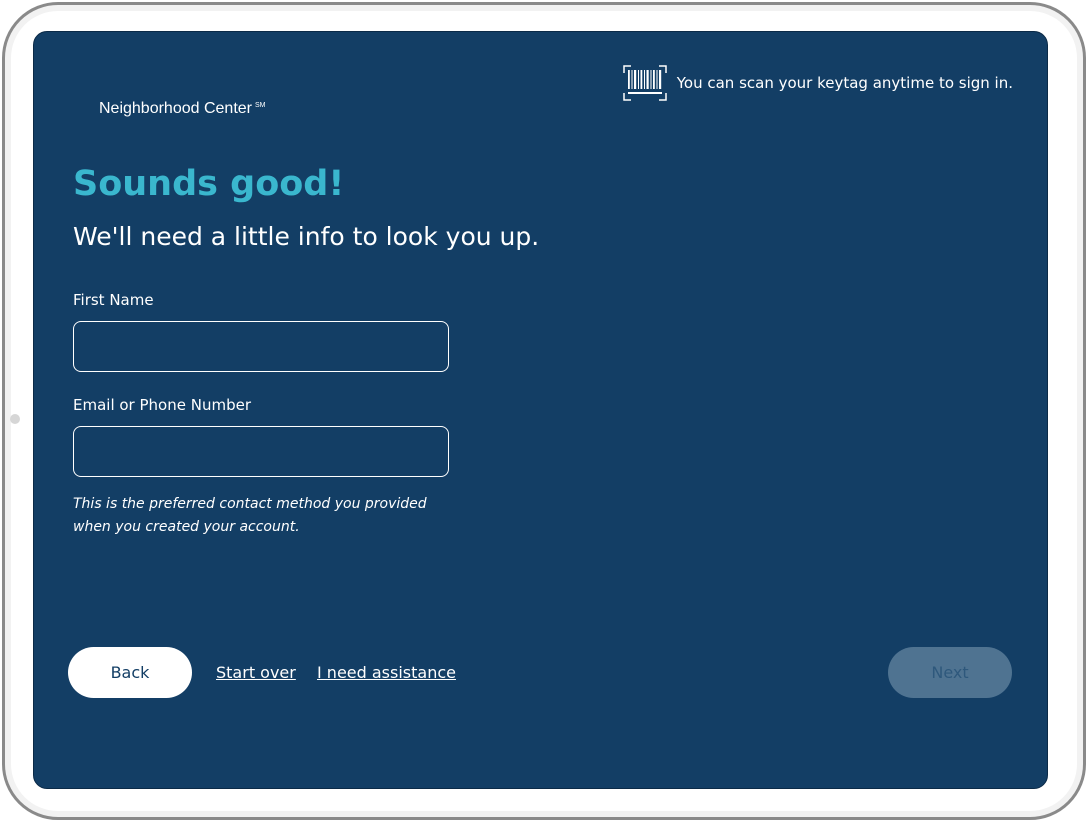 Image resolution: width=1088 pixels, height=822 pixels. Describe the element at coordinates (386, 672) in the screenshot. I see `need-assistance-link: I need assistance` at that location.